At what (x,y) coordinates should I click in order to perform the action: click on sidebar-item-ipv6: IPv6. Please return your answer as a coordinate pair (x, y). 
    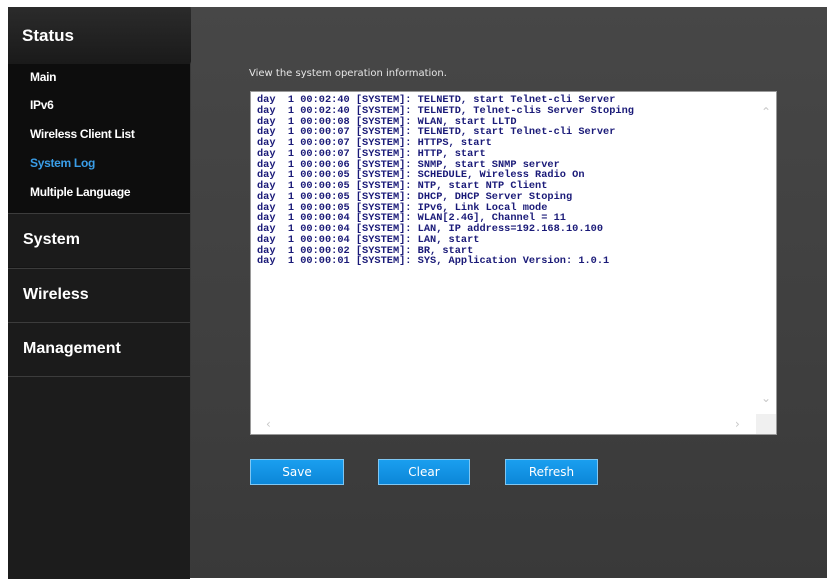
    Looking at the image, I should click on (42, 105).